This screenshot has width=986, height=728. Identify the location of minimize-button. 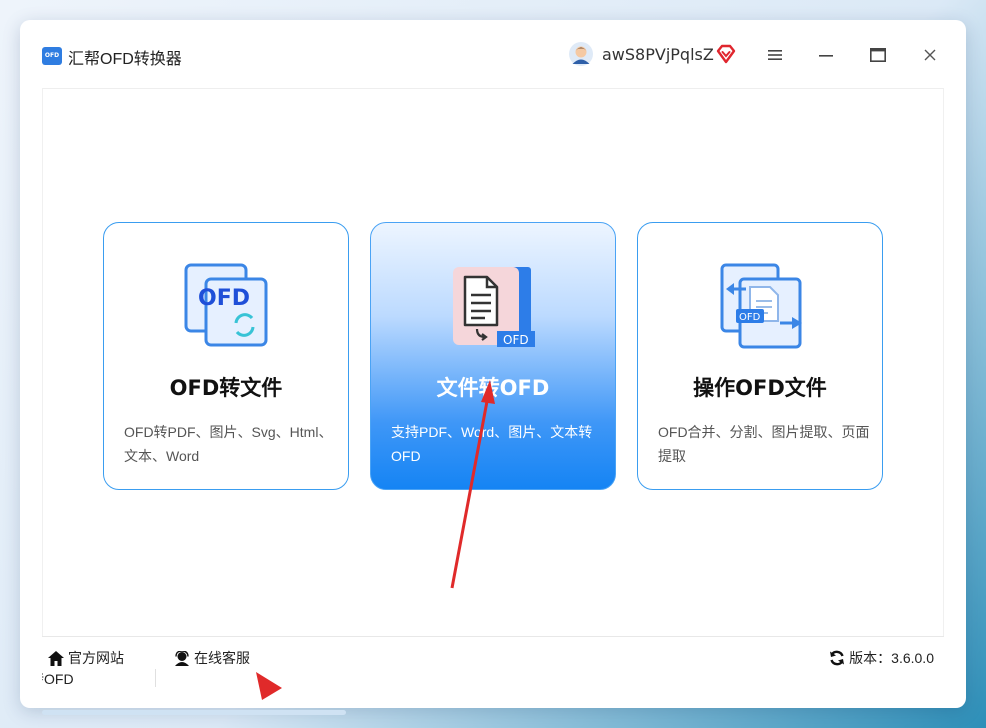
(826, 55).